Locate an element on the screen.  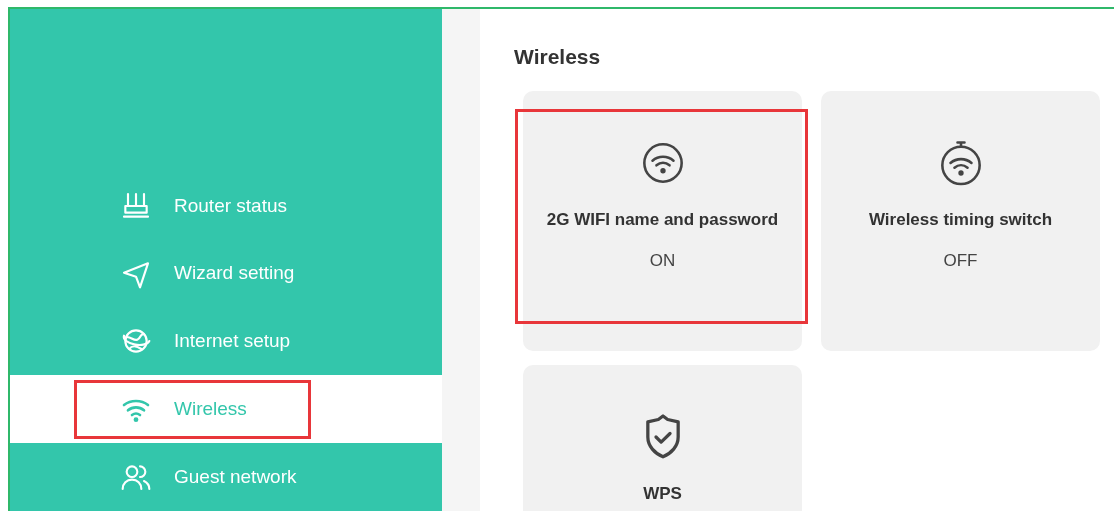
card-title: 2G WIFI name and password is located at coordinates (662, 219).